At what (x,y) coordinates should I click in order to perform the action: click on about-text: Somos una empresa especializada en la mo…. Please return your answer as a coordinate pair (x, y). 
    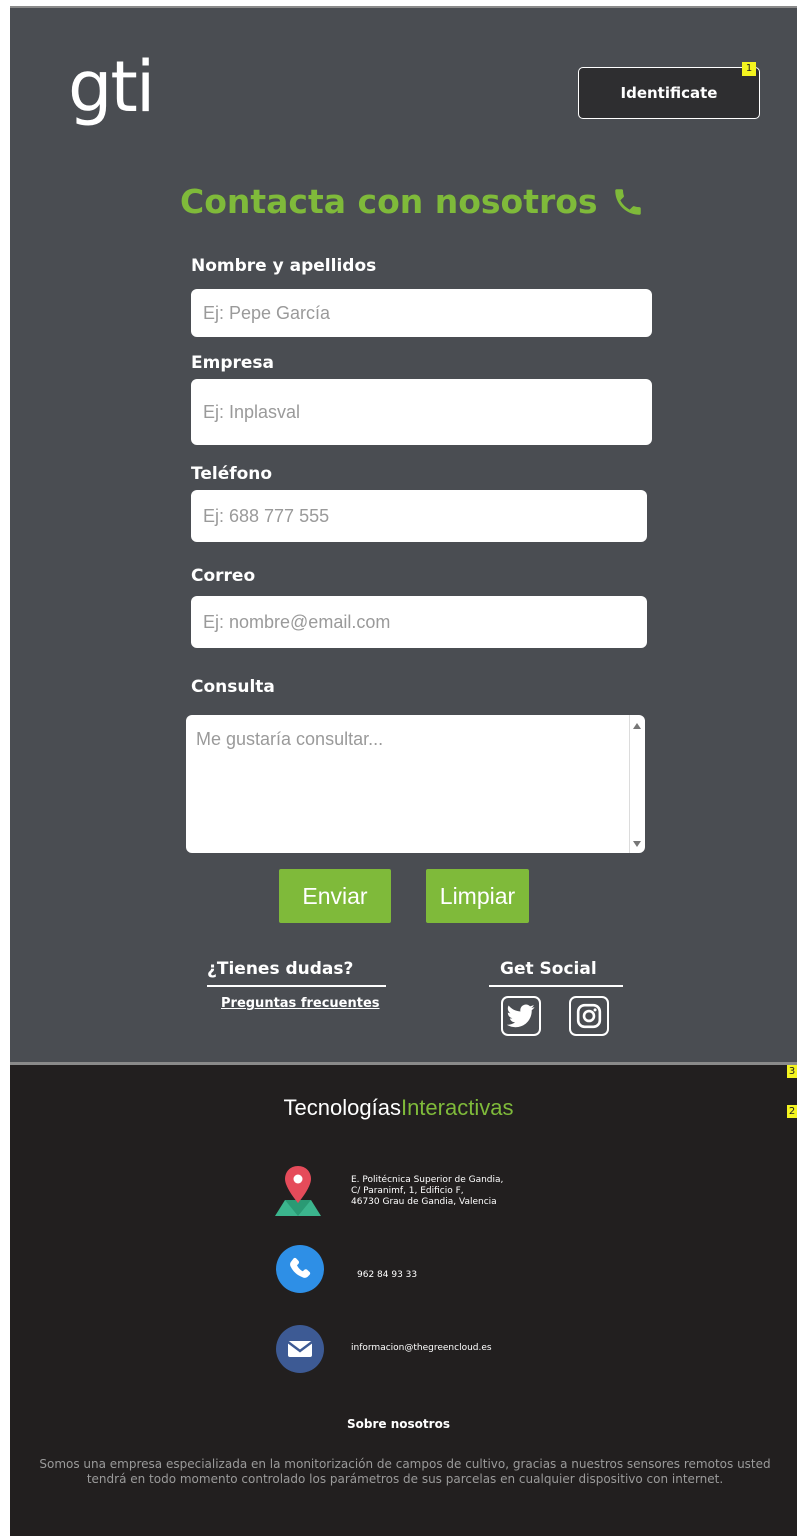
    Looking at the image, I should click on (405, 1471).